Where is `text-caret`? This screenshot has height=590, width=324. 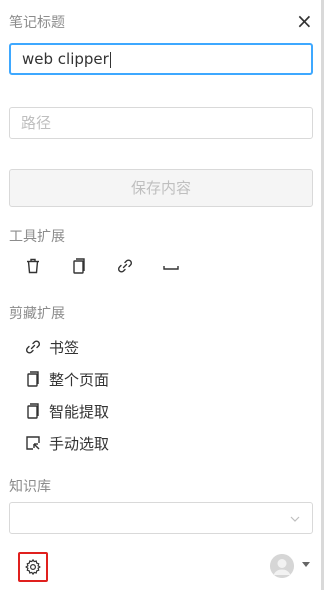
text-caret is located at coordinates (110, 59).